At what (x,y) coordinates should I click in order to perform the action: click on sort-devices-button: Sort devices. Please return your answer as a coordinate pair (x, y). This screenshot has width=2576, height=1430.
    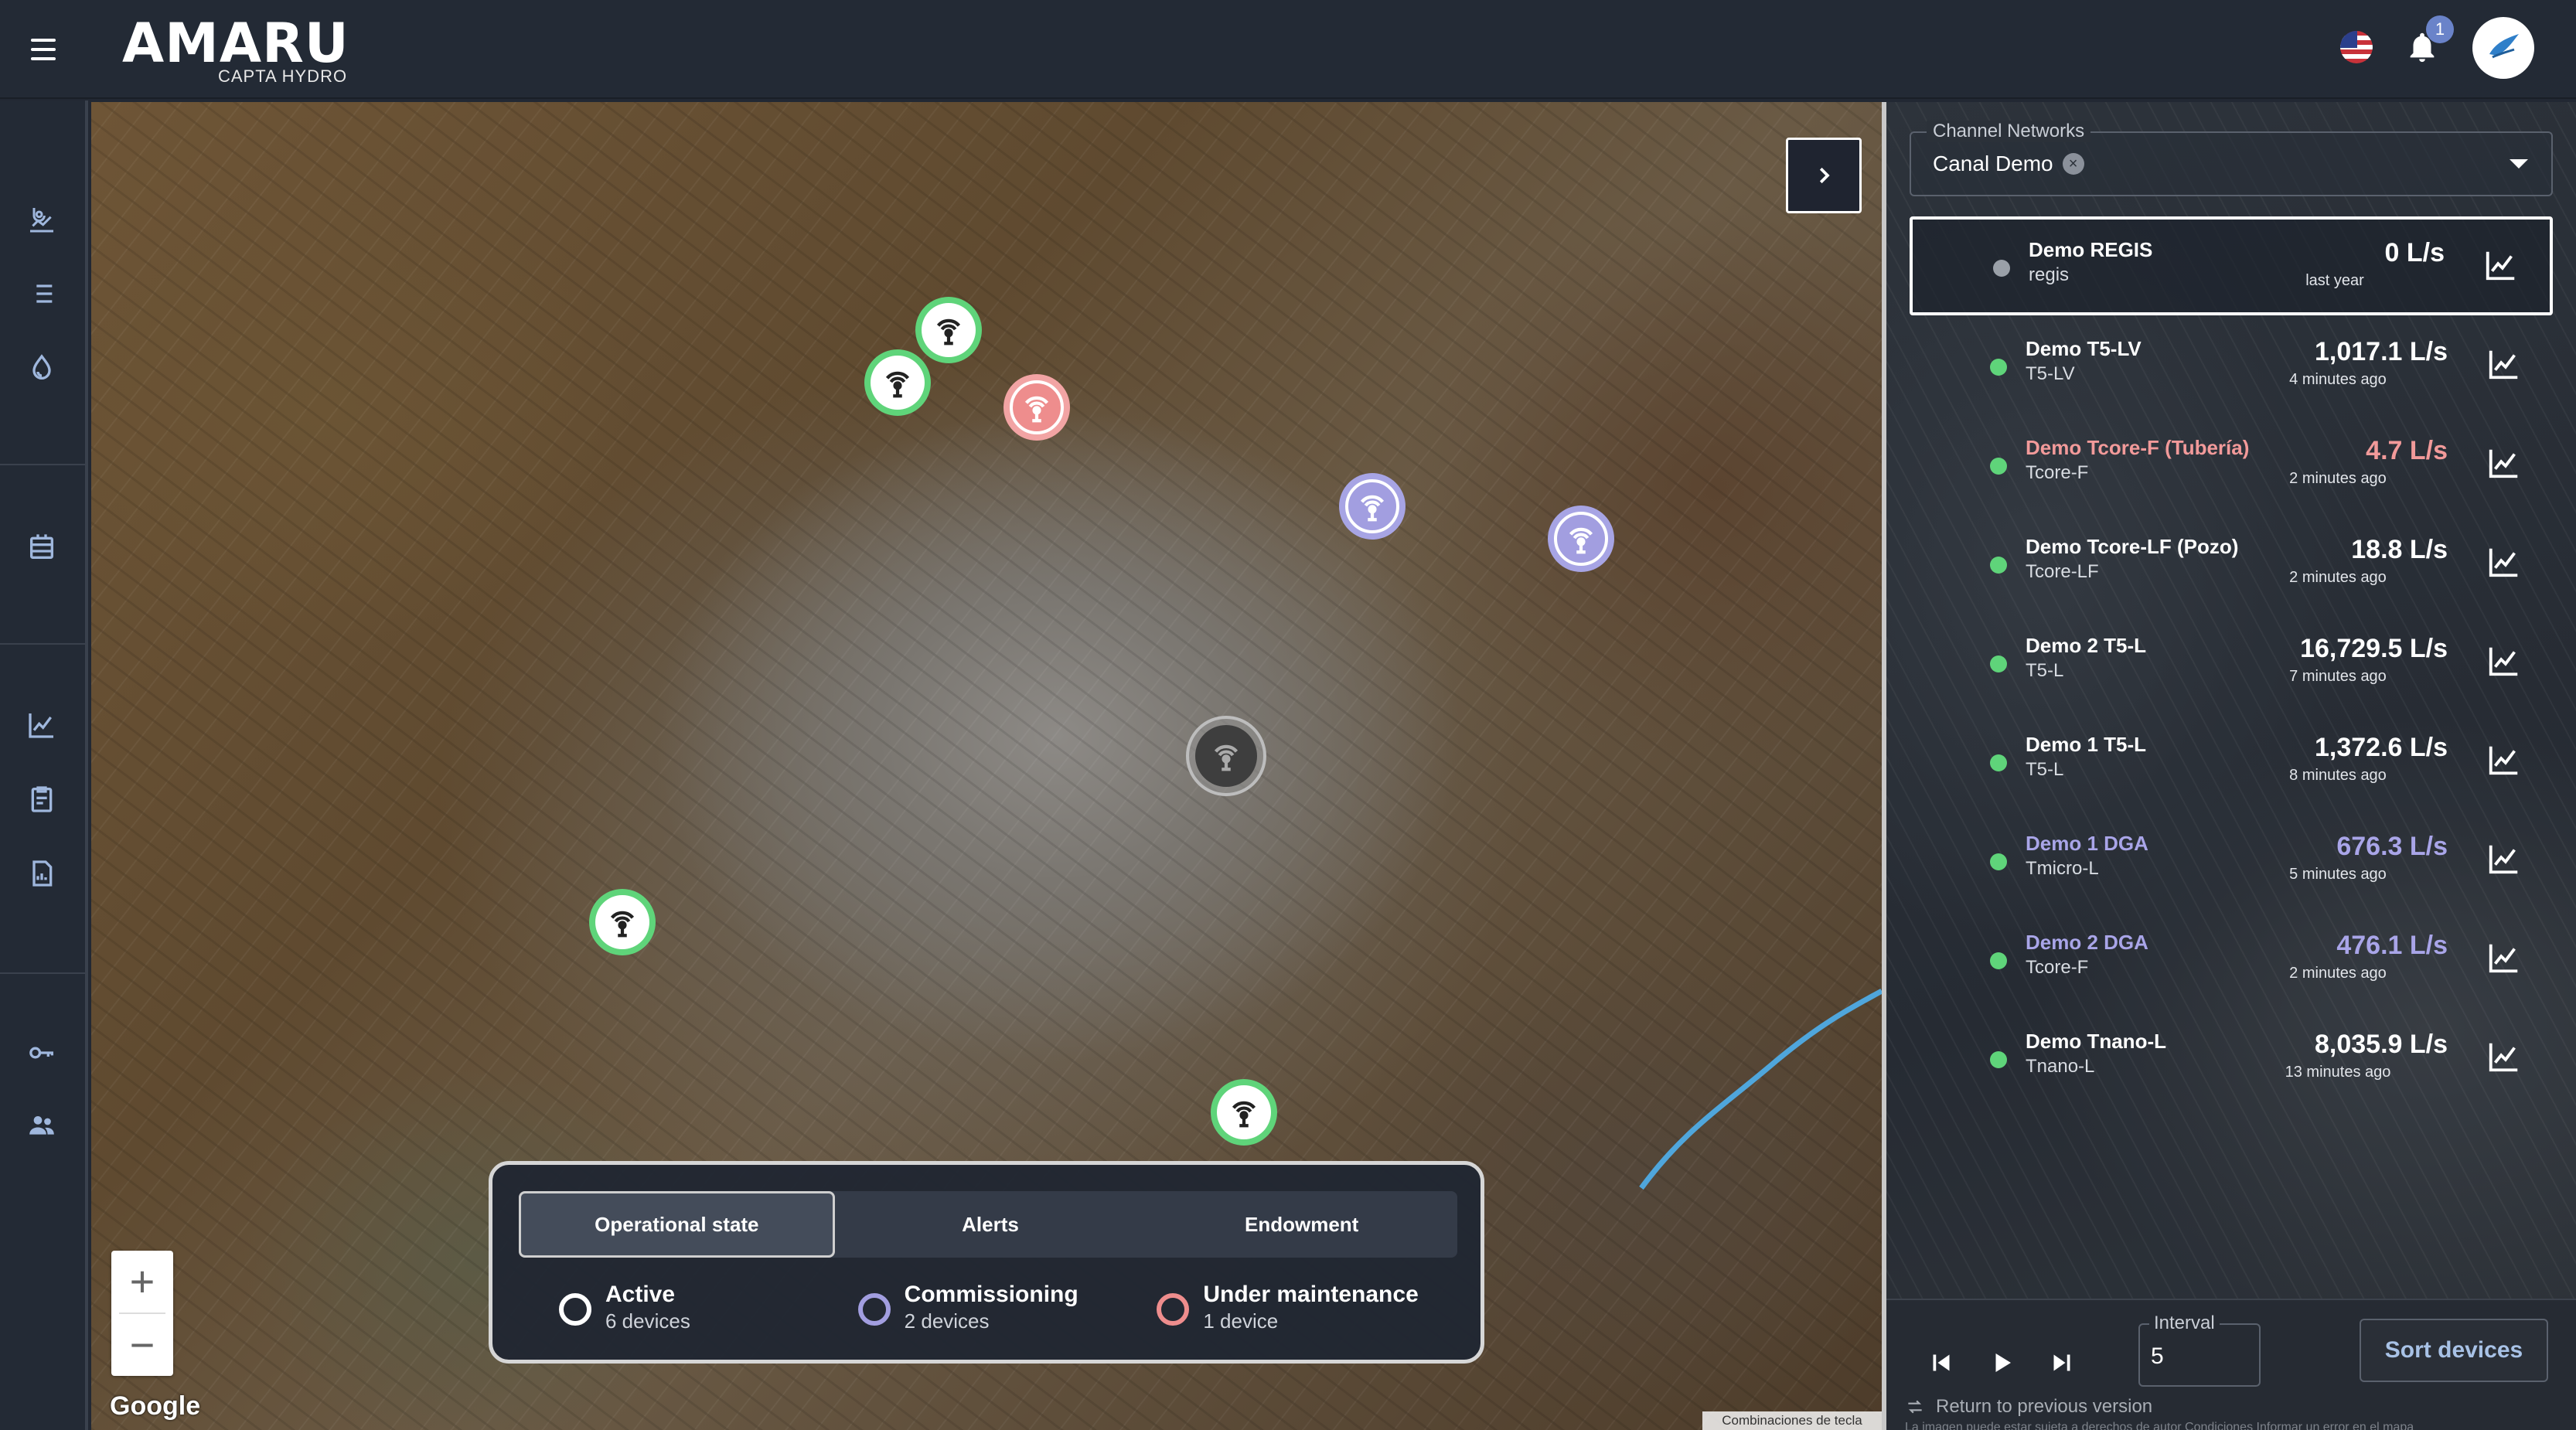
    Looking at the image, I should click on (2454, 1350).